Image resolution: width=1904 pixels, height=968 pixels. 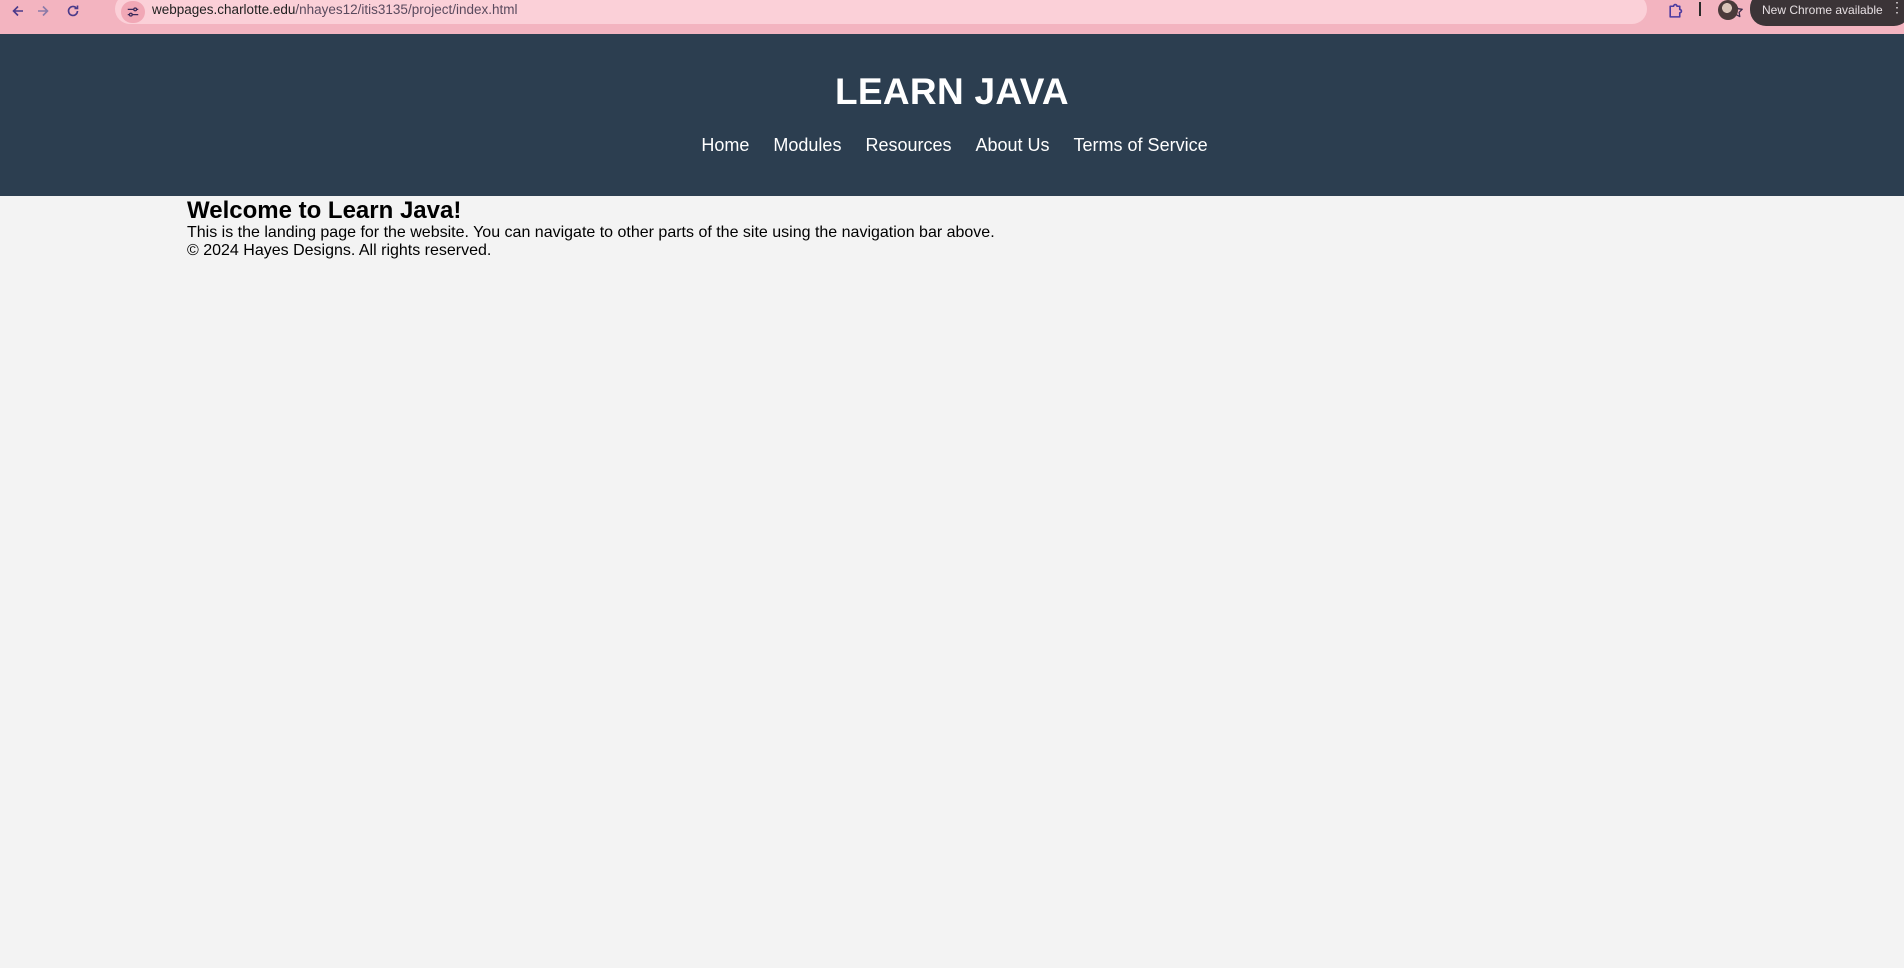 I want to click on arrow-right-icon, so click(x=43, y=11).